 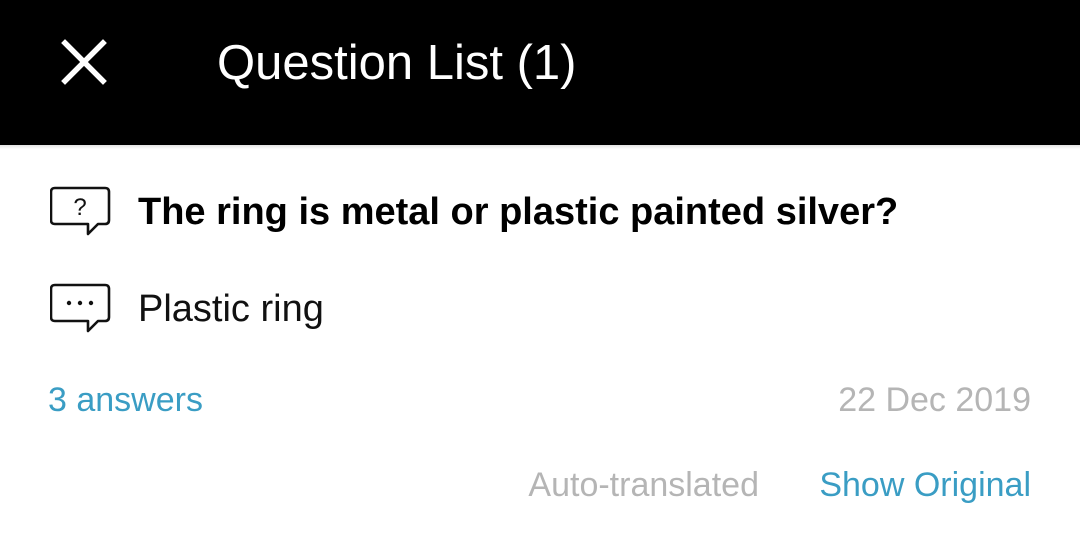 I want to click on answer-bubble-icon, so click(x=81, y=309).